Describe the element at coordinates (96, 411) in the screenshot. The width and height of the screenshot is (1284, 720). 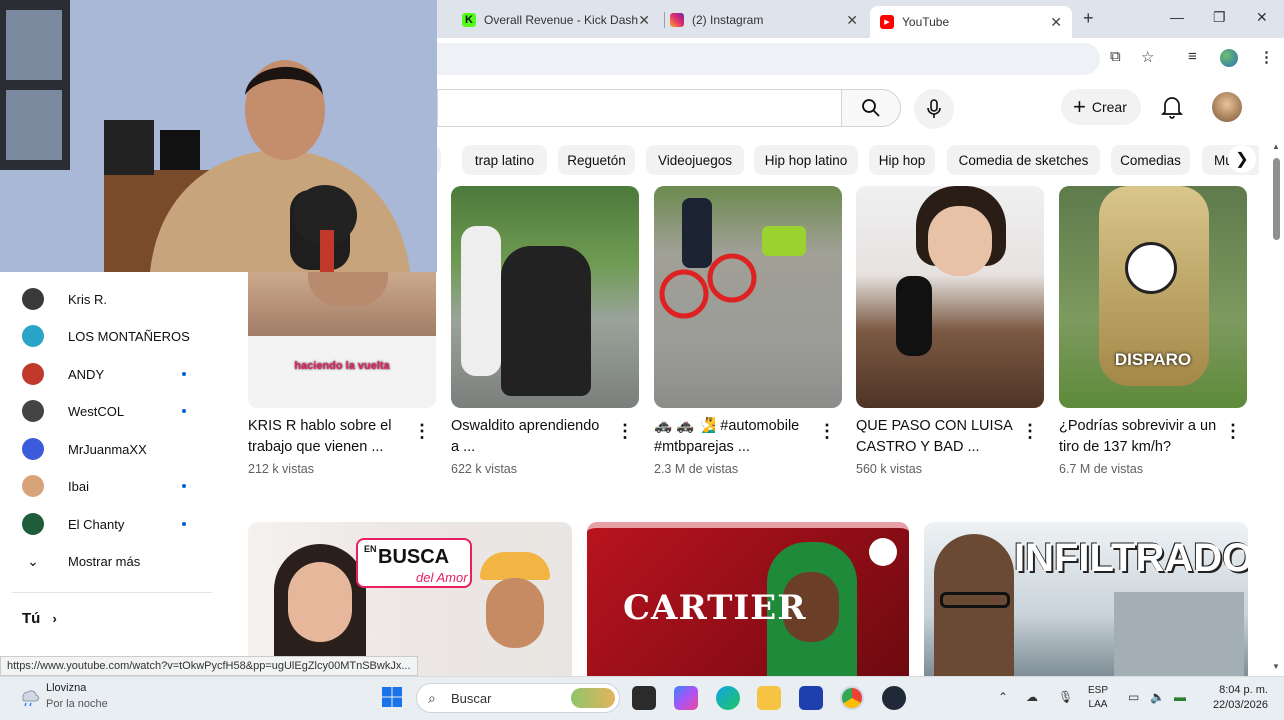
I see `channel-name: WestCOL` at that location.